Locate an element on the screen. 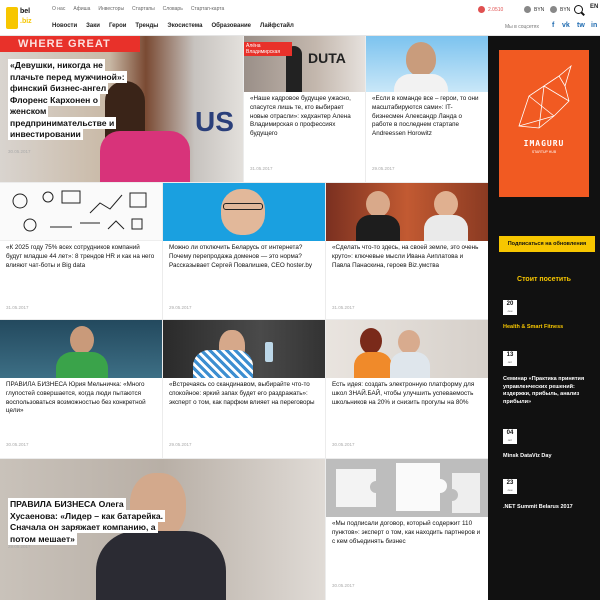 Image resolution: width=600 pixels, height=600 pixels. event-title: Health & Smart Fitness is located at coordinates (549, 328).